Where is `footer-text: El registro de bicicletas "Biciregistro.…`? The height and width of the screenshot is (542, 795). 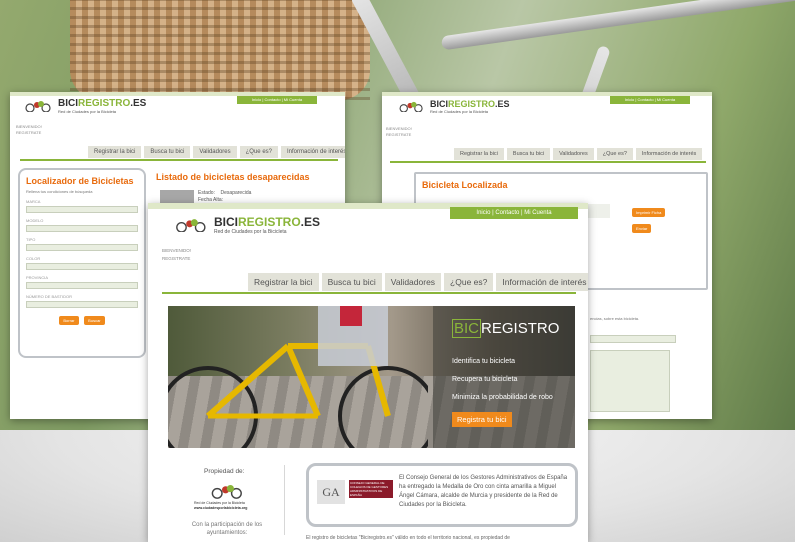
footer-text: El registro de bicicletas "Biciregistro.… is located at coordinates (408, 538).